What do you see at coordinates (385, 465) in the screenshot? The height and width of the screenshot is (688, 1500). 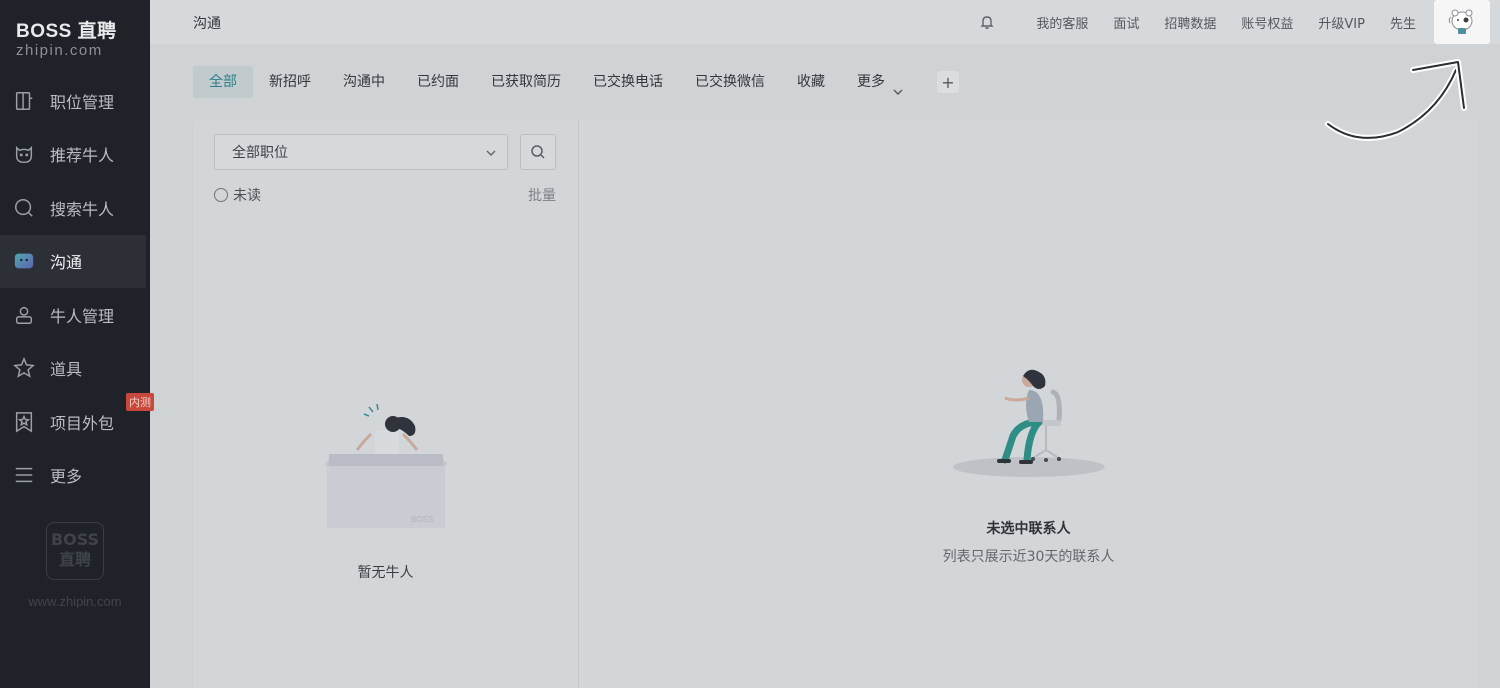 I see `empty-box-illustration: BOSS` at bounding box center [385, 465].